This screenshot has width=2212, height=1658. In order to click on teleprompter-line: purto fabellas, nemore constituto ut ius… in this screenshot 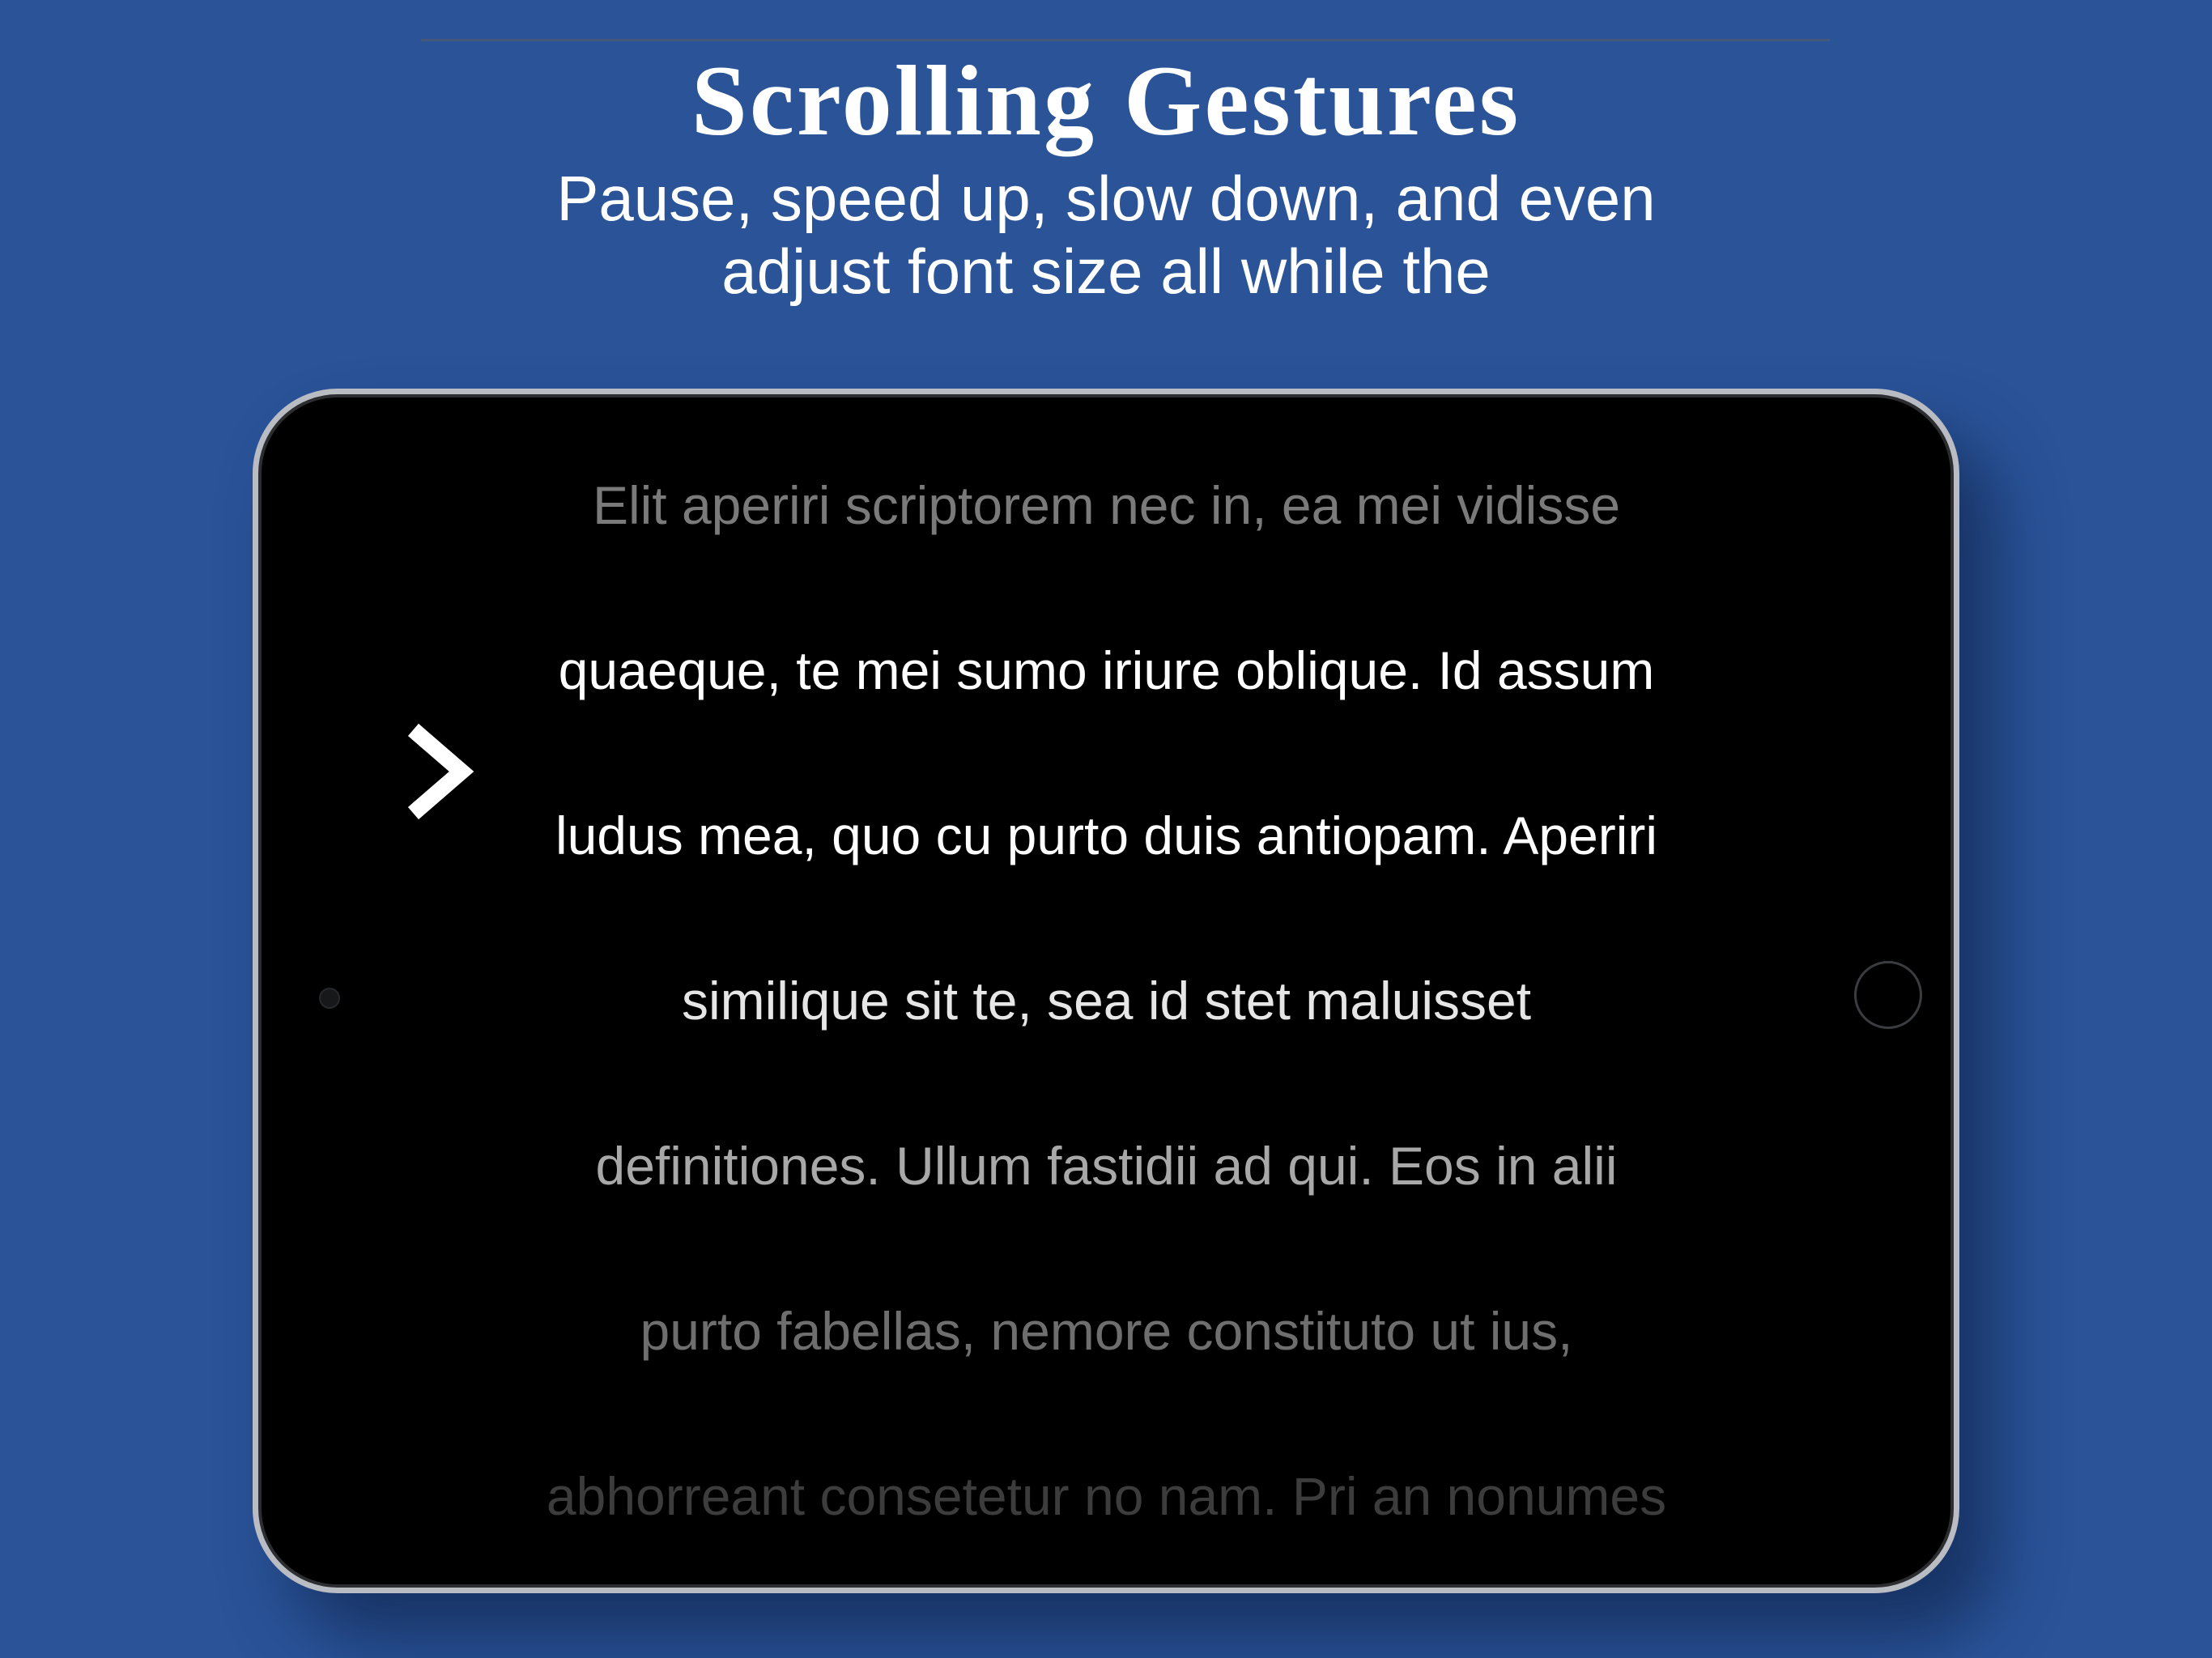, I will do `click(1106, 1331)`.